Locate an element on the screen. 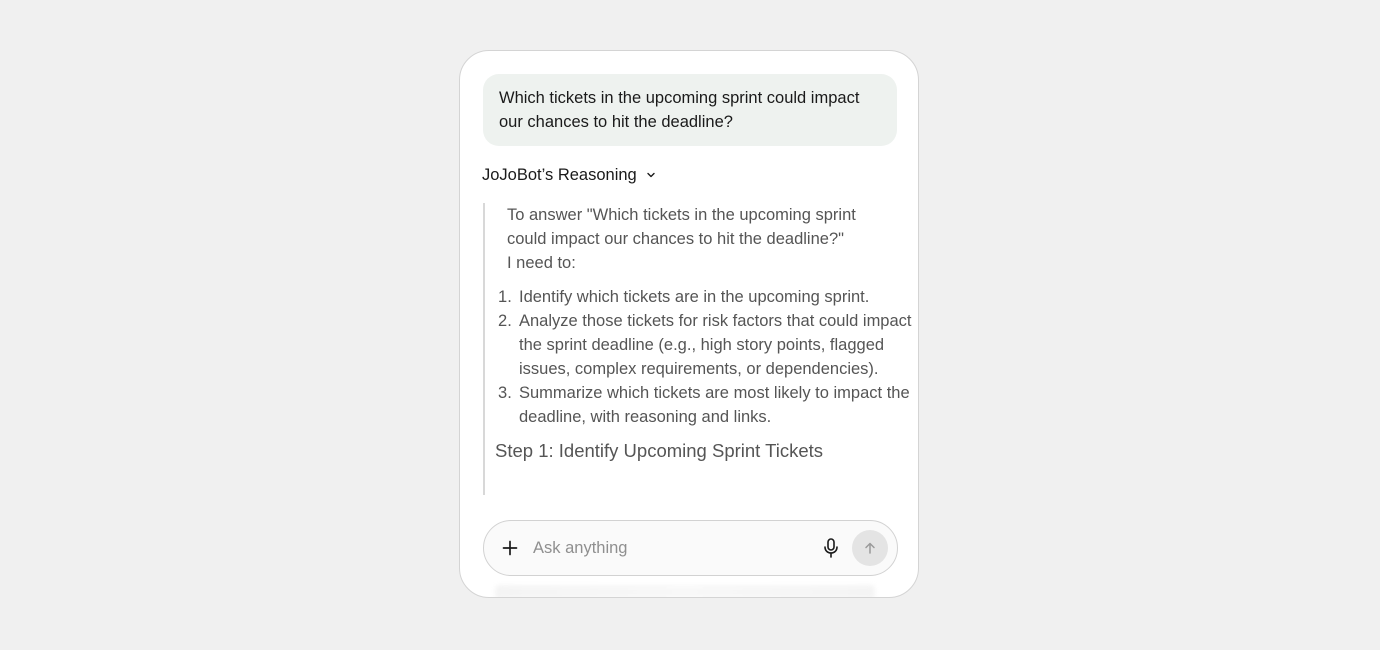 This screenshot has width=1380, height=650. send-button is located at coordinates (870, 548).